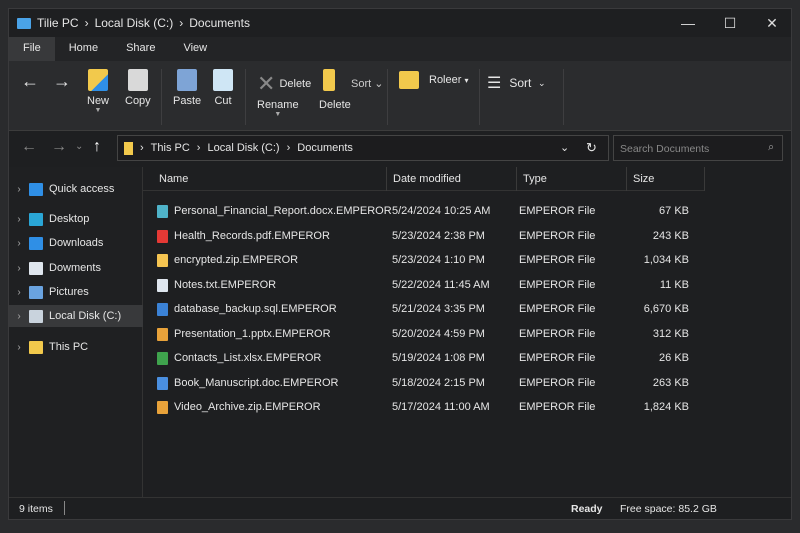 This screenshot has width=800, height=533. I want to click on tab-view: View, so click(195, 49).